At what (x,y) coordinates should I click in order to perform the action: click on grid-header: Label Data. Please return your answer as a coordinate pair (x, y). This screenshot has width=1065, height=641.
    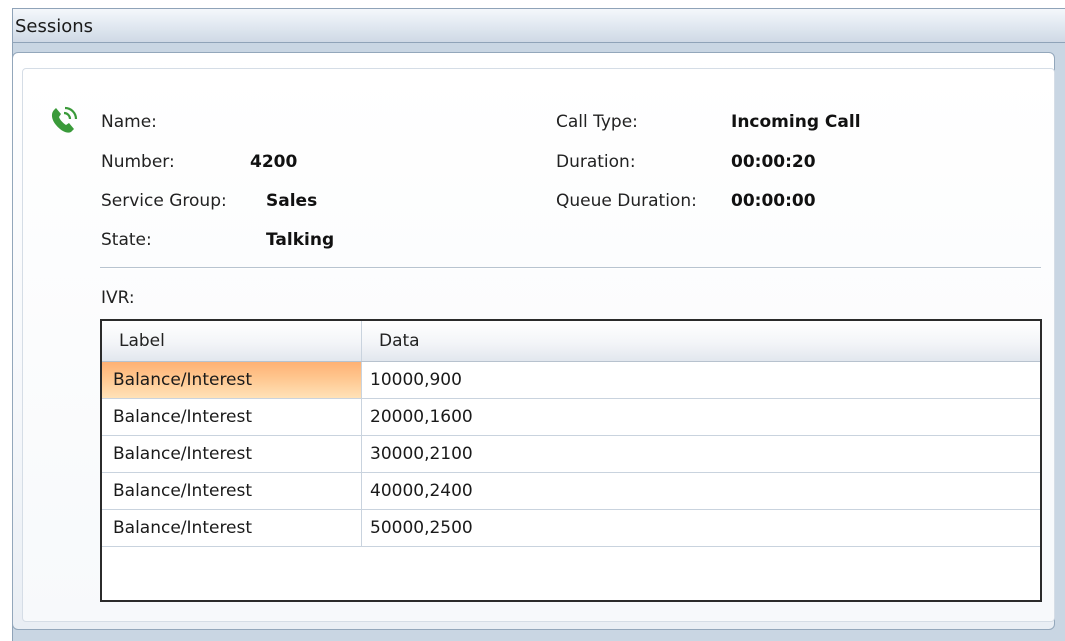
    Looking at the image, I should click on (571, 341).